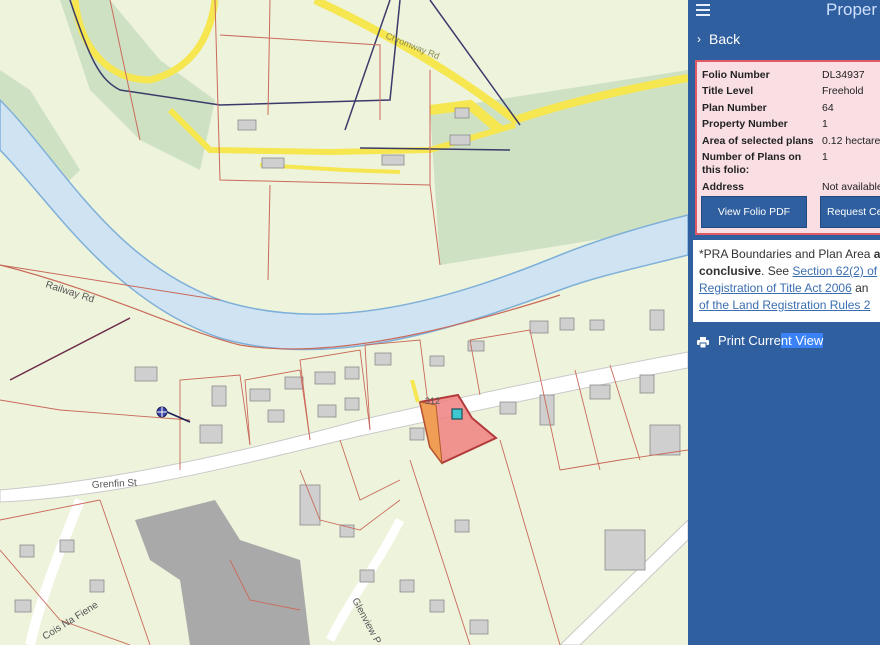  I want to click on field-label: Property Number, so click(745, 124).